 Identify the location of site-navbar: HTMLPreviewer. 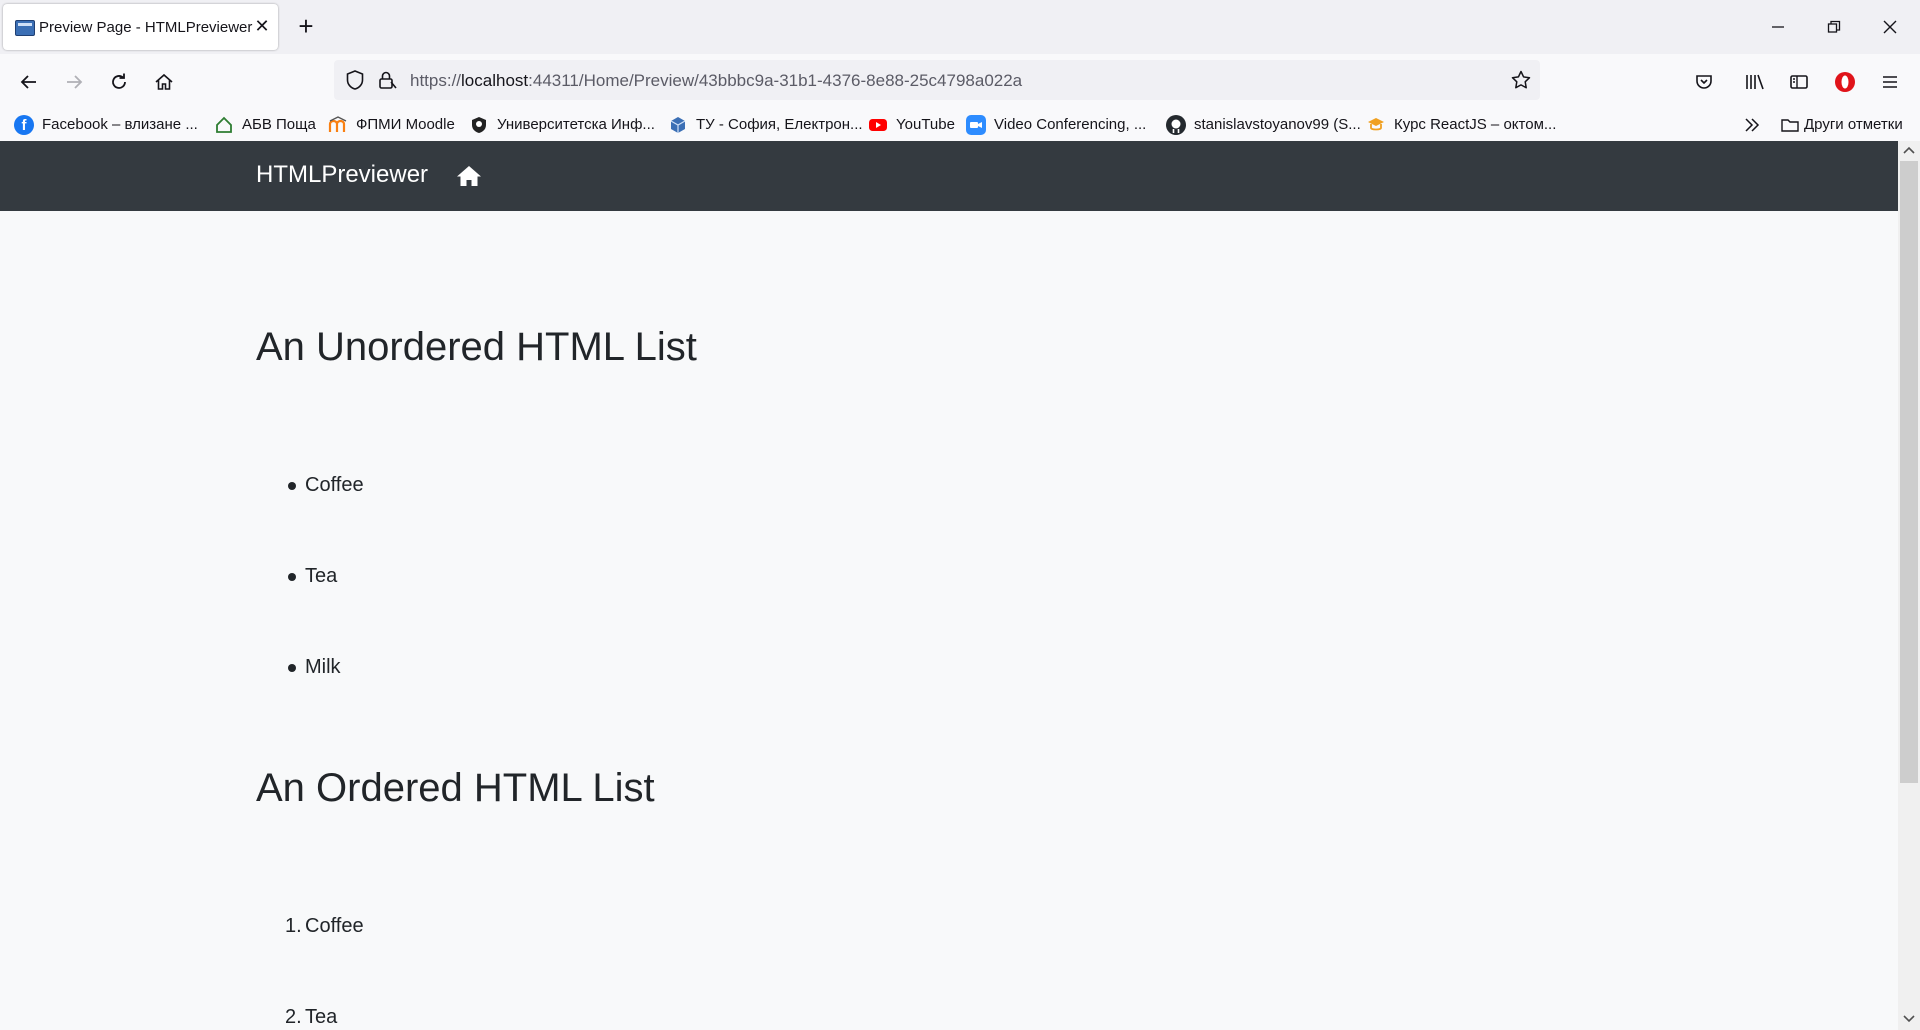
(949, 176).